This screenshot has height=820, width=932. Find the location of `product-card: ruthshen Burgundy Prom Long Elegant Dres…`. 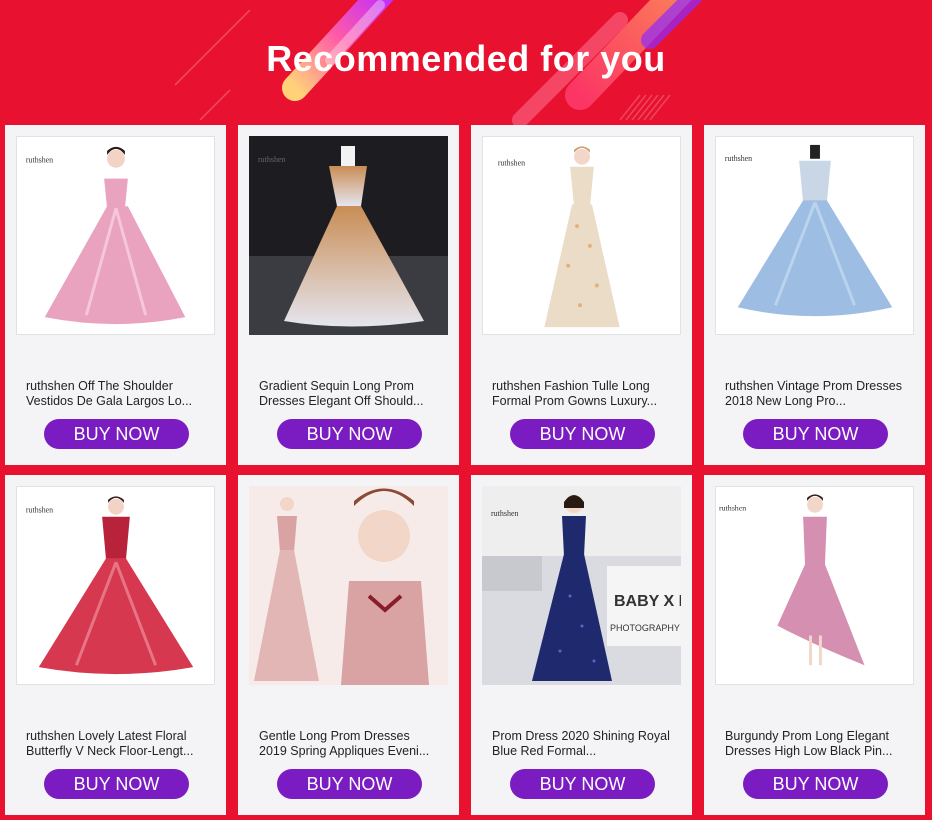

product-card: ruthshen Burgundy Prom Long Elegant Dres… is located at coordinates (814, 645).